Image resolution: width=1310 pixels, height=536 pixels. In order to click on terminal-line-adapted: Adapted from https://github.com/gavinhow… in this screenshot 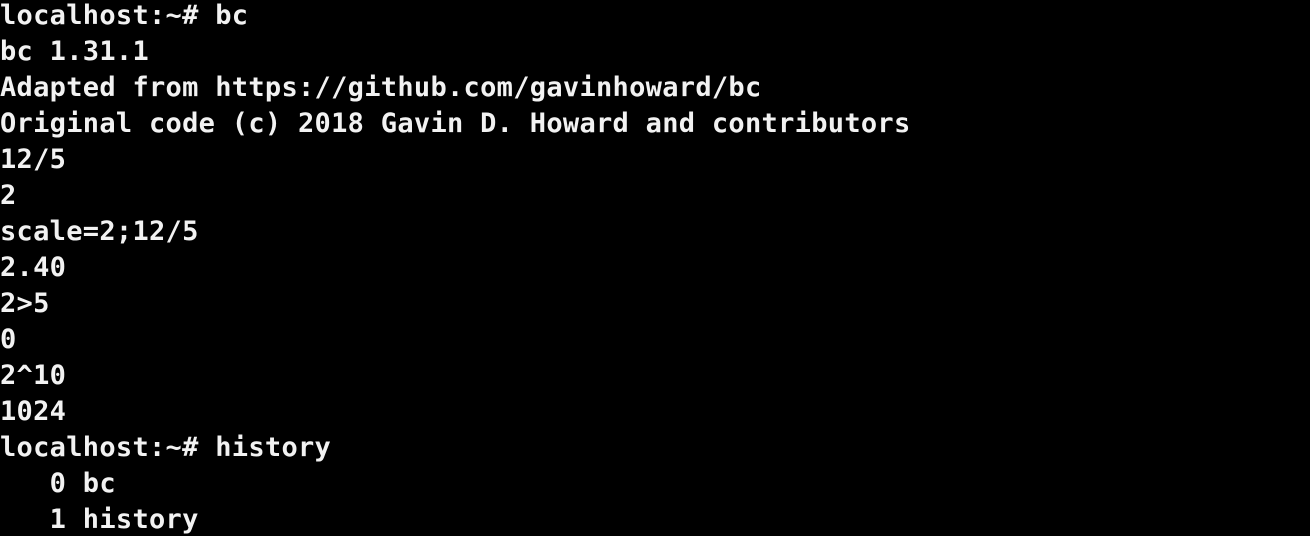, I will do `click(381, 87)`.